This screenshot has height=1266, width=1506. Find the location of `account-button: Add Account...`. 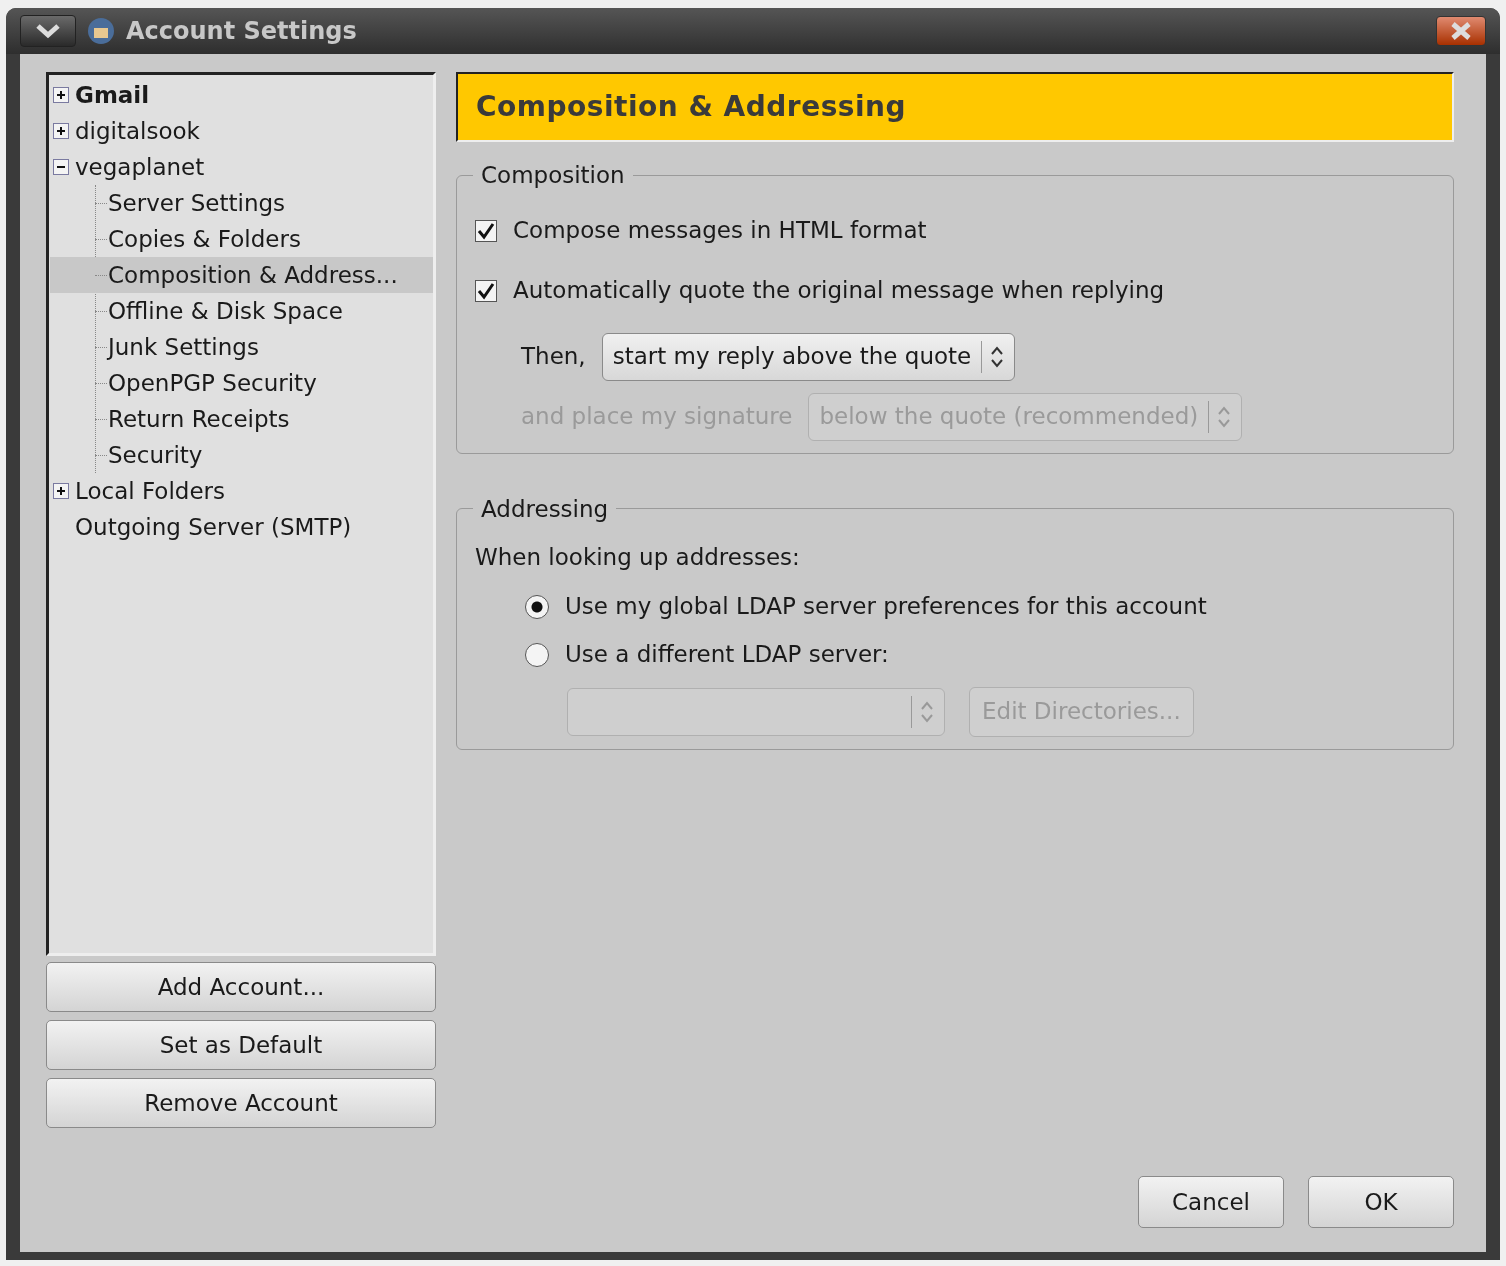

account-button: Add Account... is located at coordinates (241, 987).